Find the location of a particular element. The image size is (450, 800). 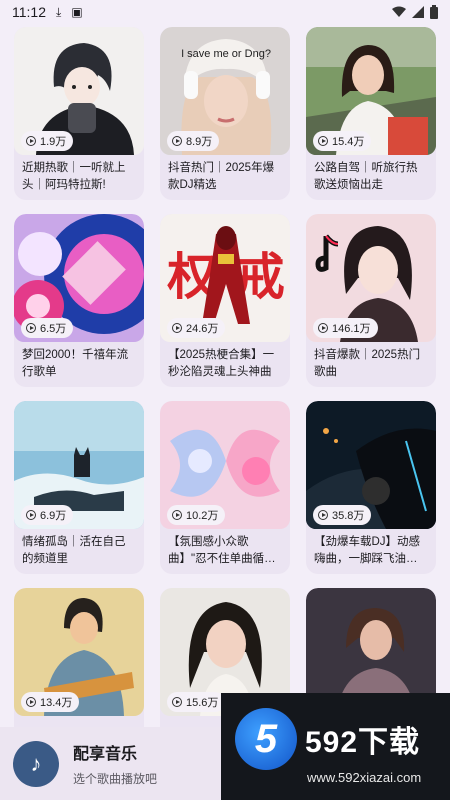

watermark-url: www.592xiazai.com is located at coordinates (364, 777).